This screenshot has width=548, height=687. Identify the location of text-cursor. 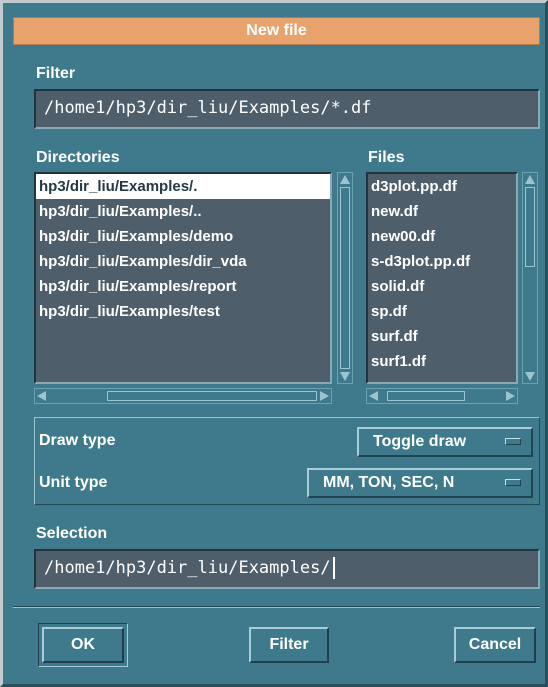
(333, 568).